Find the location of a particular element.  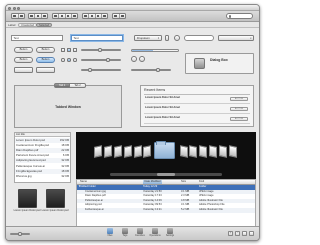

column-header-date: Date Modified is located at coordinates (153, 182).